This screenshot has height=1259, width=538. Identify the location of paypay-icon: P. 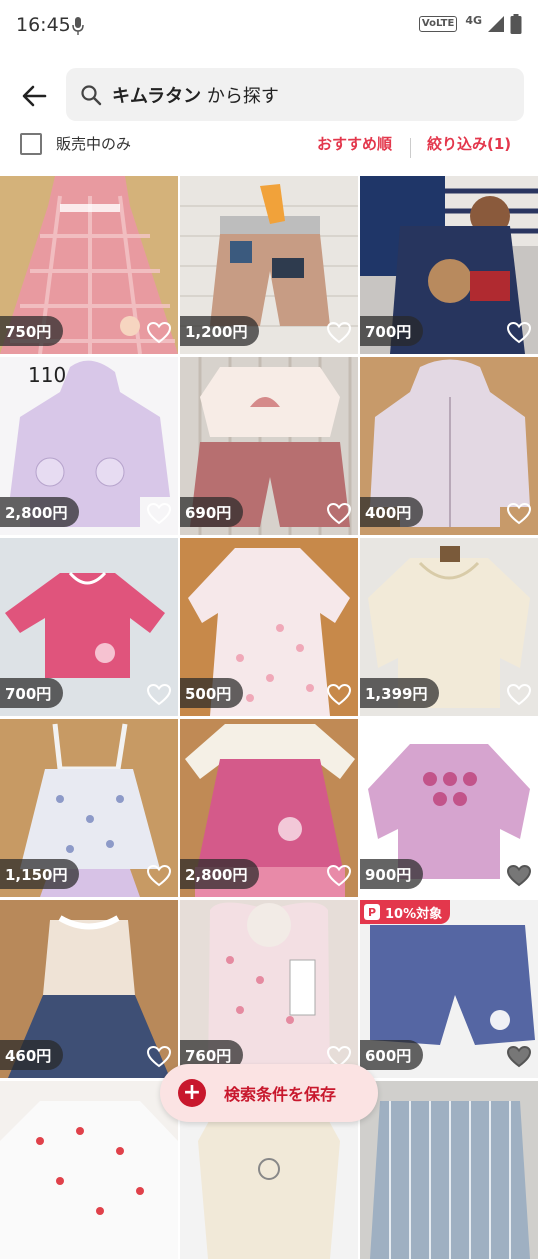
(372, 912).